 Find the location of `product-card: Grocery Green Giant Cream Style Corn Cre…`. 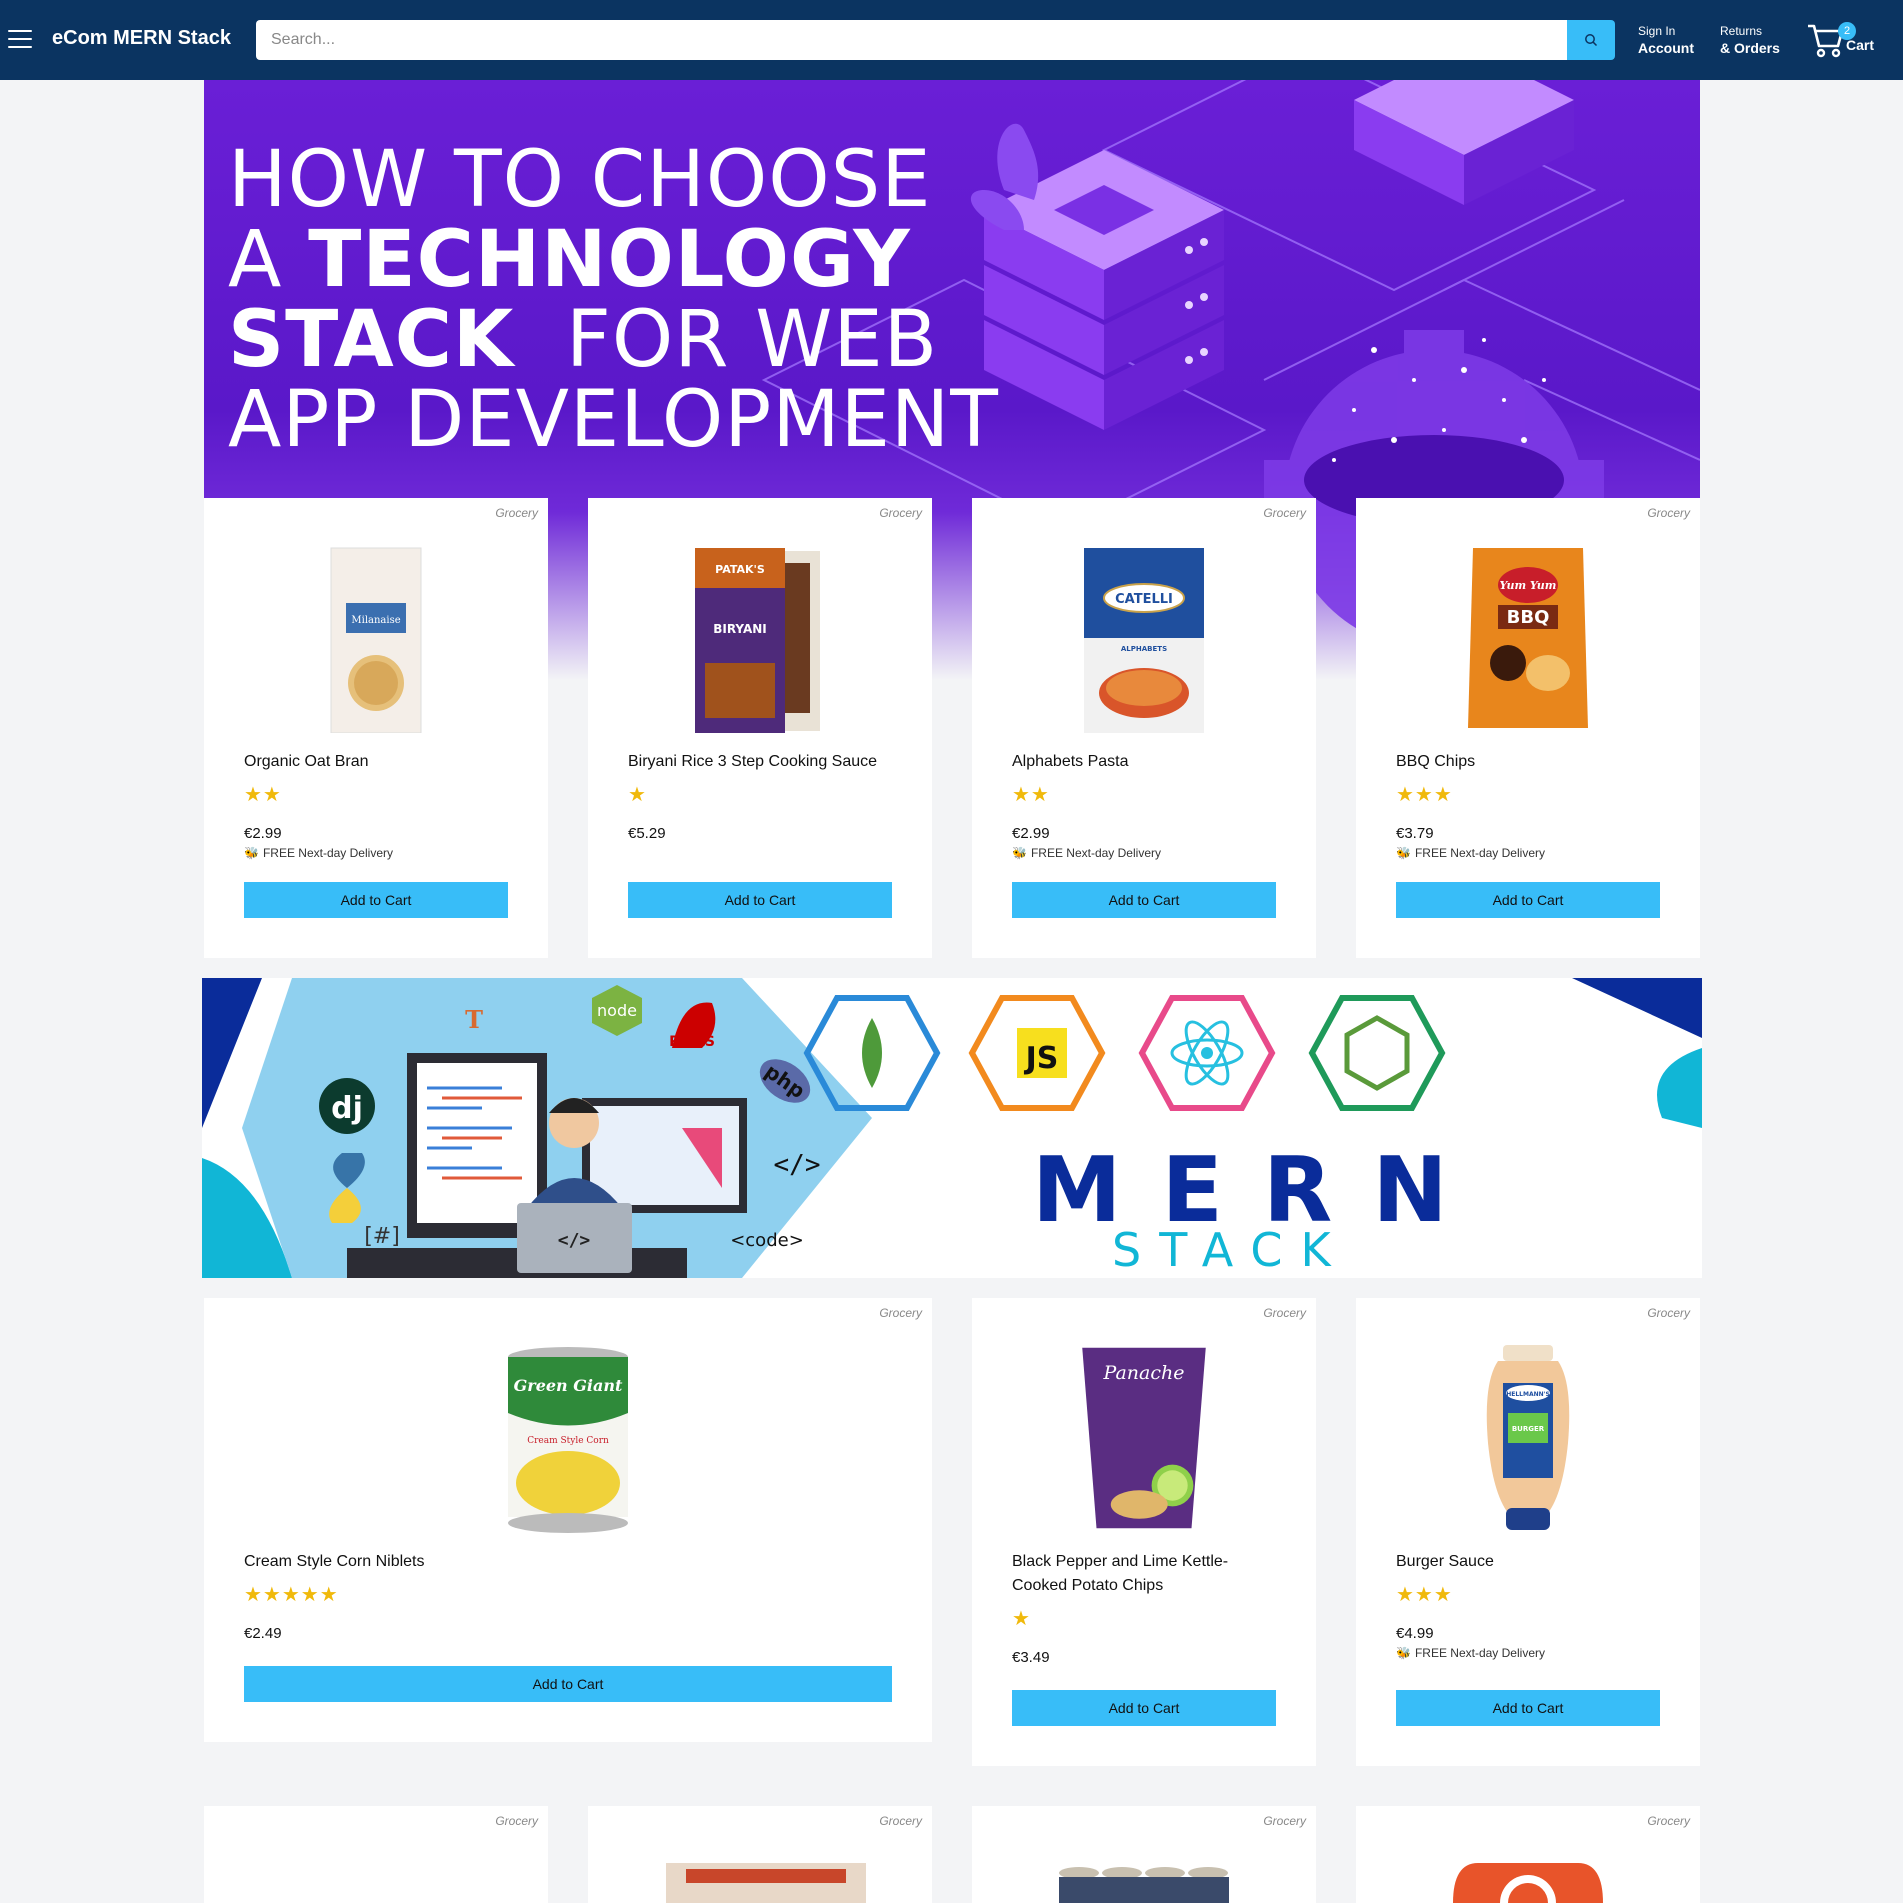

product-card: Grocery Green Giant Cream Style Corn Cre… is located at coordinates (568, 1520).